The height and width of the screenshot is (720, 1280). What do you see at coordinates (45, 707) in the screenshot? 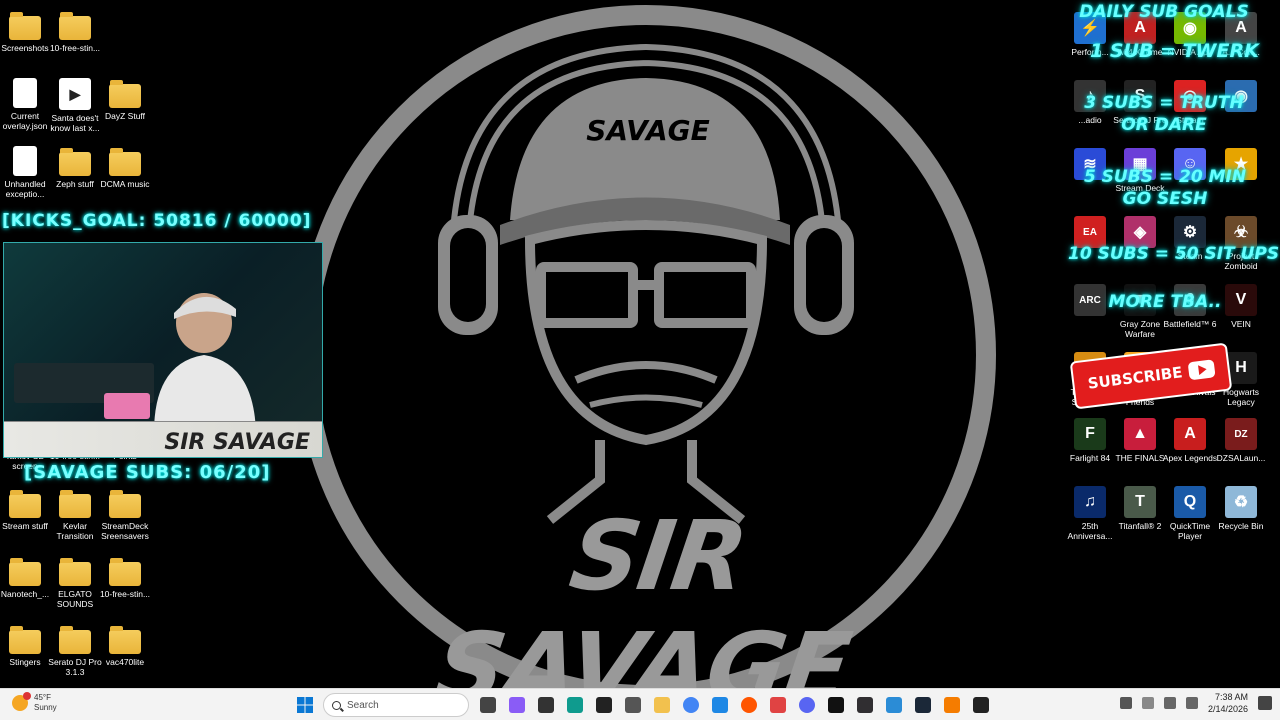
I see `weather-condition: Sunny` at bounding box center [45, 707].